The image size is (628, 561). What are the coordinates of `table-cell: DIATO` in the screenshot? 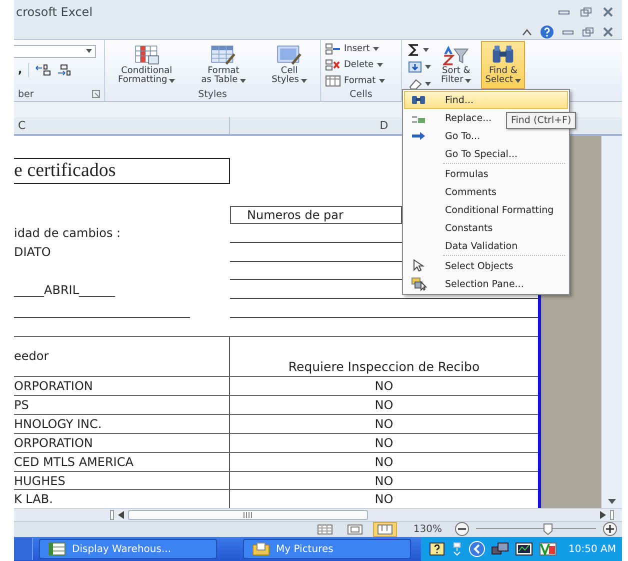 It's located at (32, 252).